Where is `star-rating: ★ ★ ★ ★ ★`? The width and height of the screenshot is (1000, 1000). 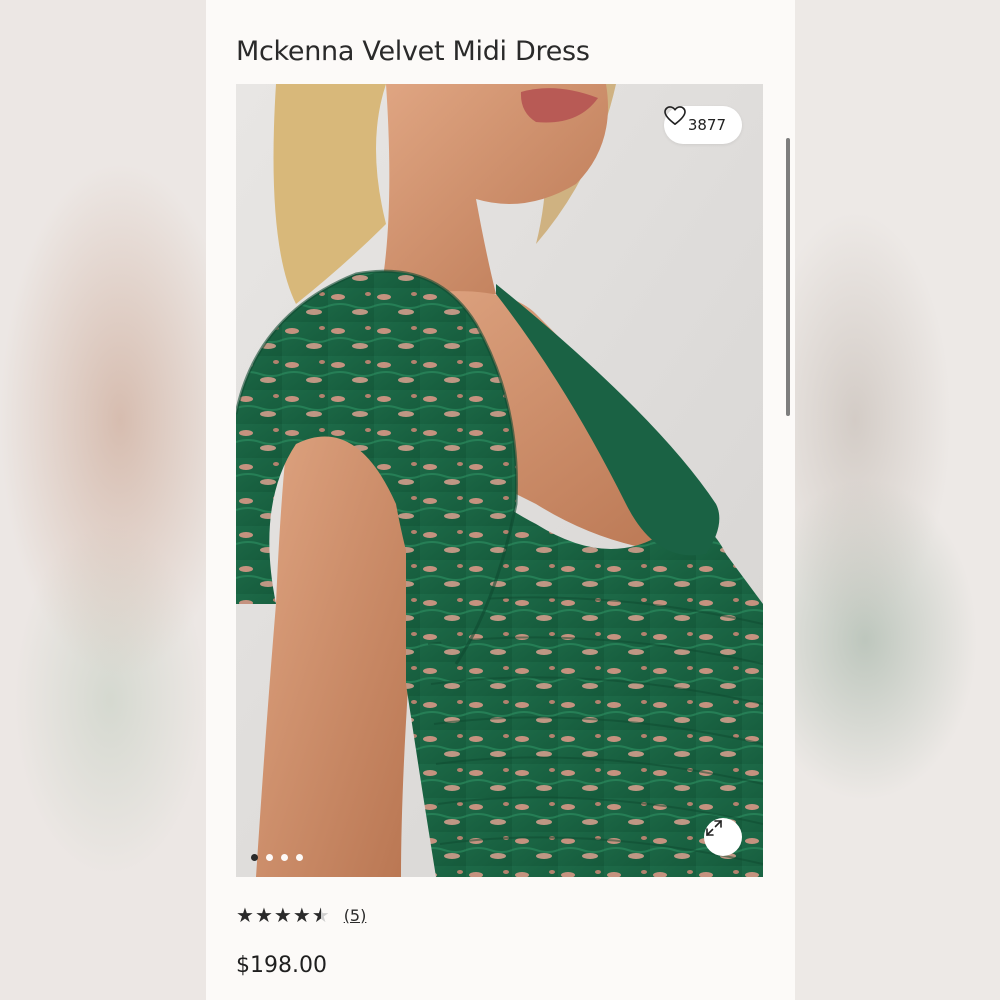
star-rating: ★ ★ ★ ★ ★ is located at coordinates (283, 915).